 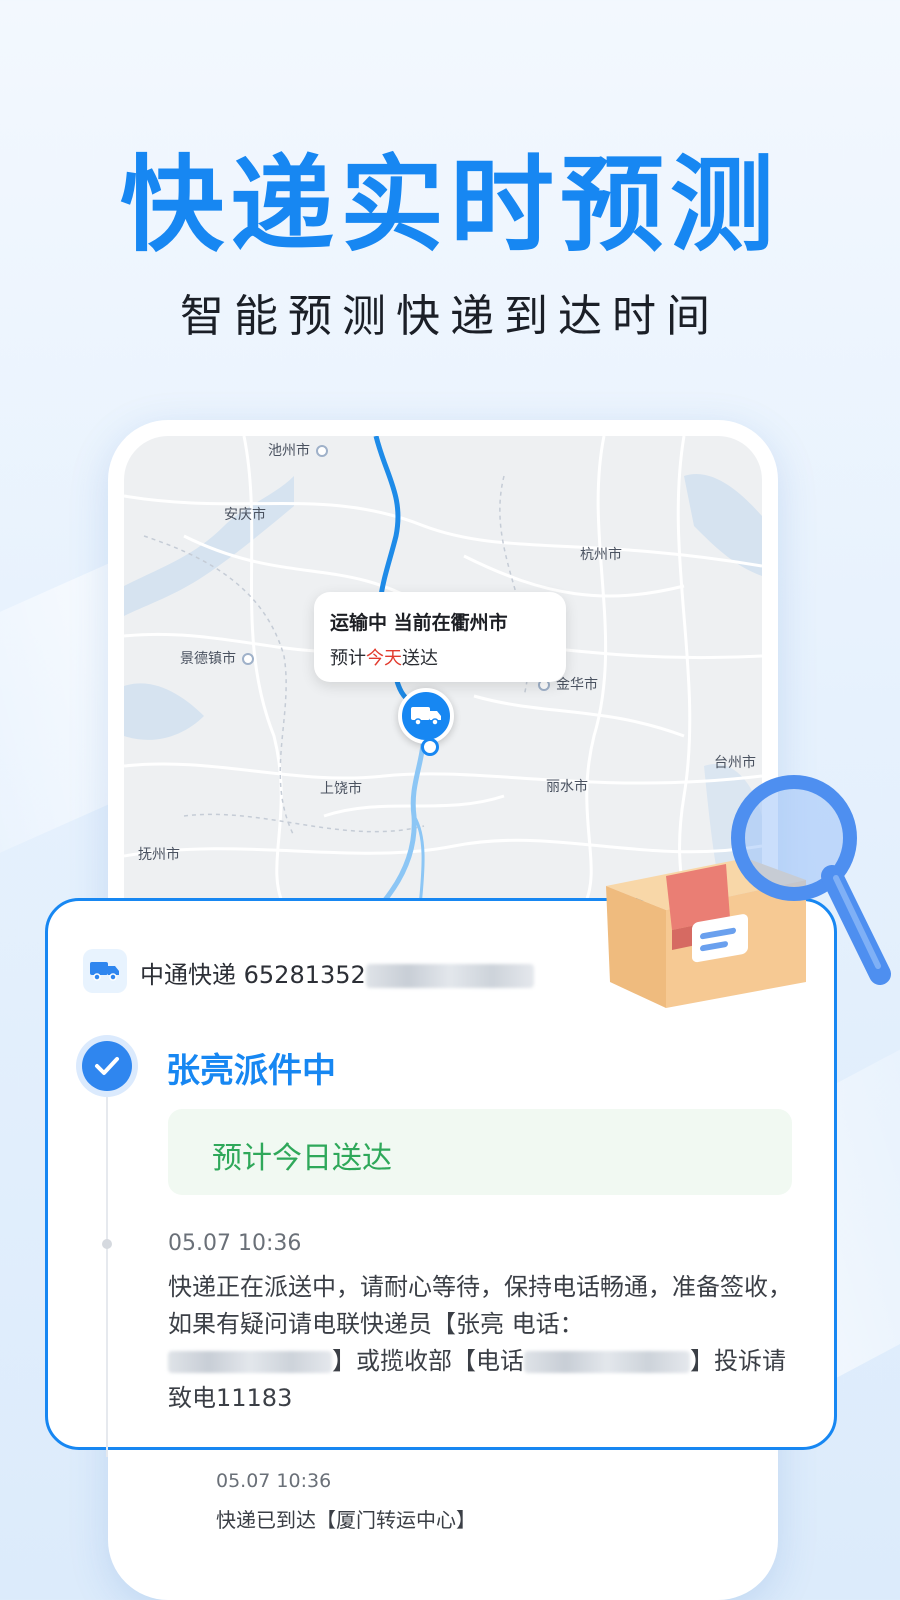 I want to click on location-pin-icon, so click(x=426, y=716).